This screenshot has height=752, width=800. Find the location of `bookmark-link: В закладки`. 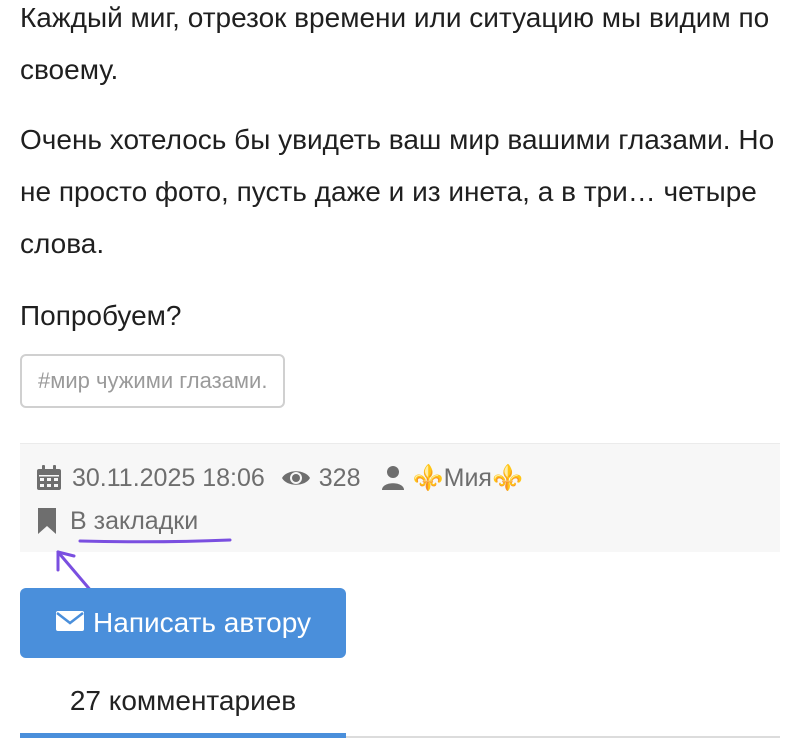

bookmark-link: В закладки is located at coordinates (134, 521).